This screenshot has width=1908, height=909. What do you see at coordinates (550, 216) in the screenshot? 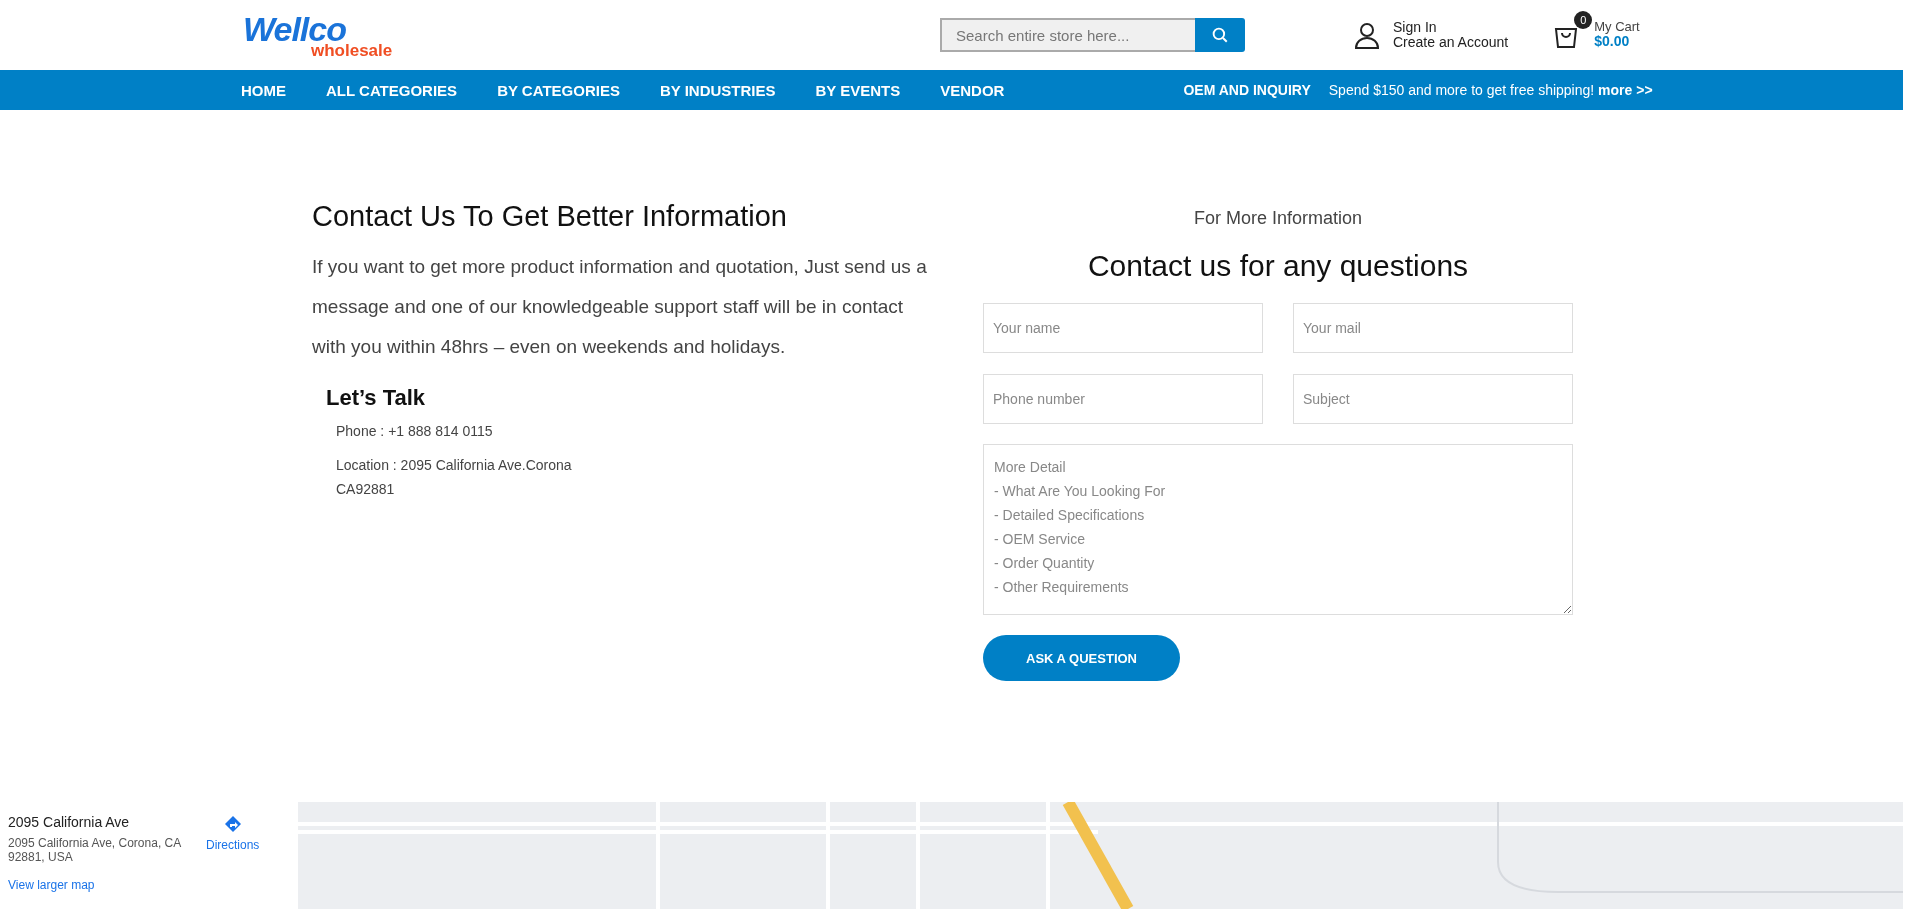
I see `section-heading: Contact Us To Get Better Information` at bounding box center [550, 216].